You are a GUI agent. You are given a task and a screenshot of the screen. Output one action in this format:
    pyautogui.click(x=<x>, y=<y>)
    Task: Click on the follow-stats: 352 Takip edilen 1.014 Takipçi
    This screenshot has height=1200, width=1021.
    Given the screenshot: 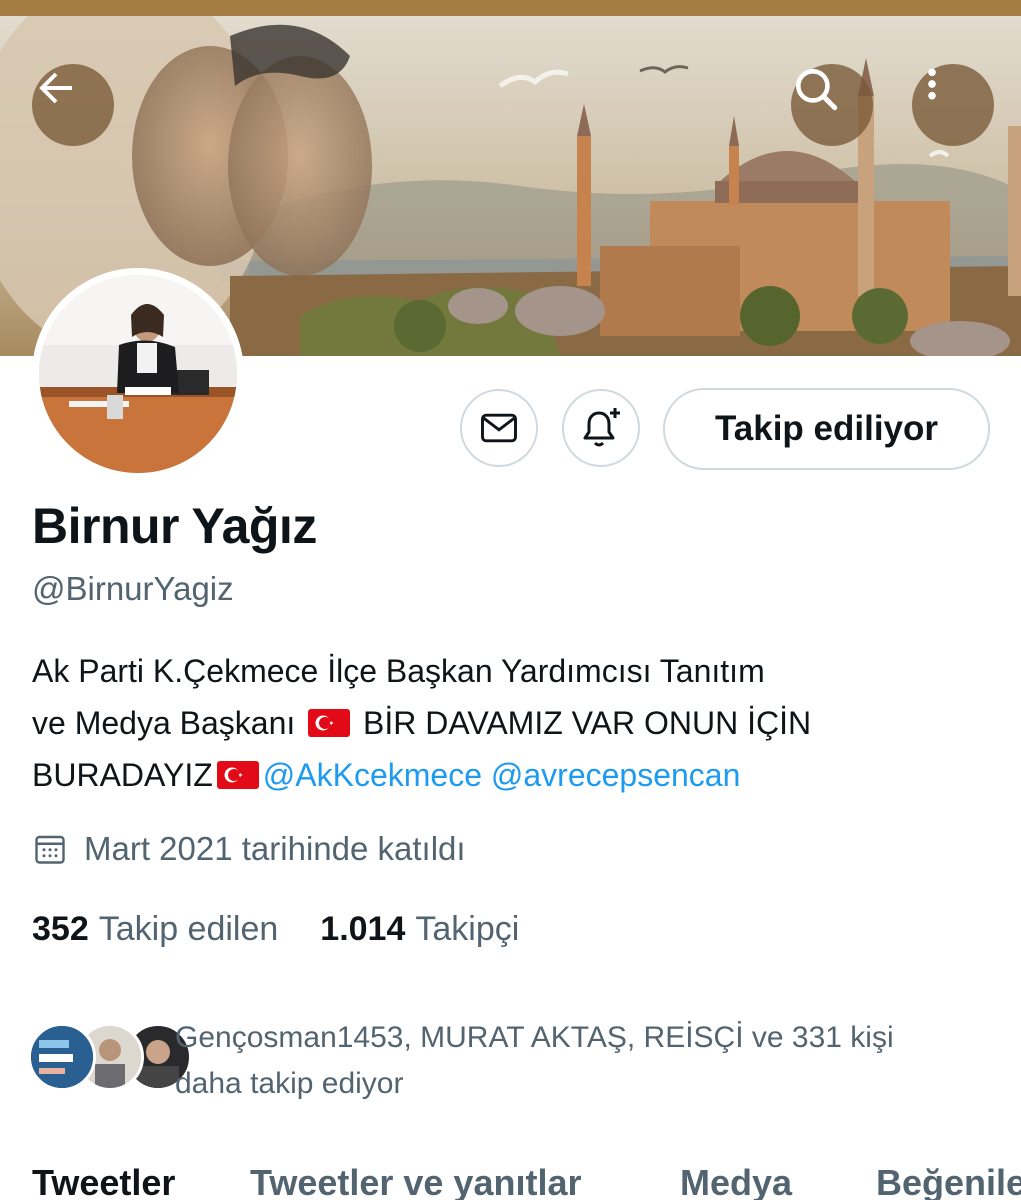 What is the action you would take?
    pyautogui.click(x=296, y=929)
    